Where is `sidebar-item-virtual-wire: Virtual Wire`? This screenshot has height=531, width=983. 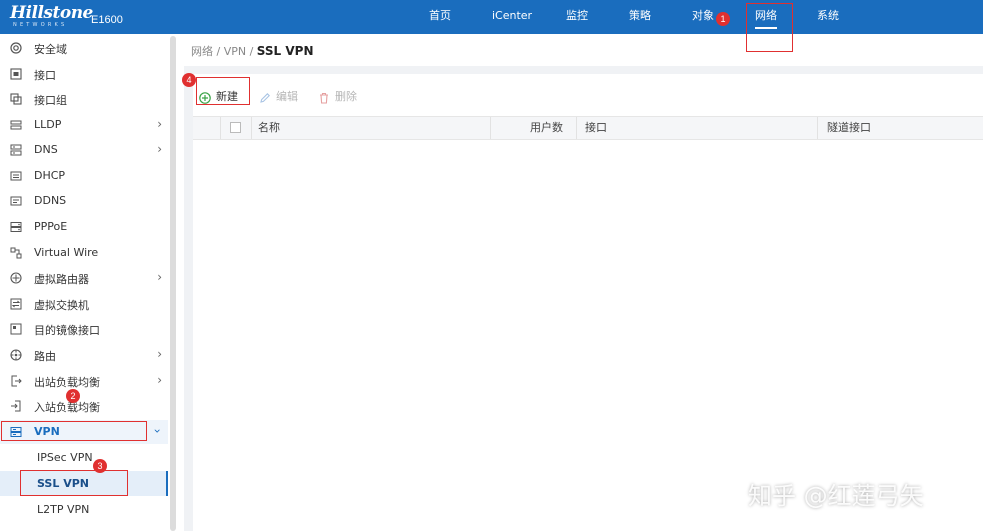
sidebar-item-virtual-wire: Virtual Wire is located at coordinates (84, 253).